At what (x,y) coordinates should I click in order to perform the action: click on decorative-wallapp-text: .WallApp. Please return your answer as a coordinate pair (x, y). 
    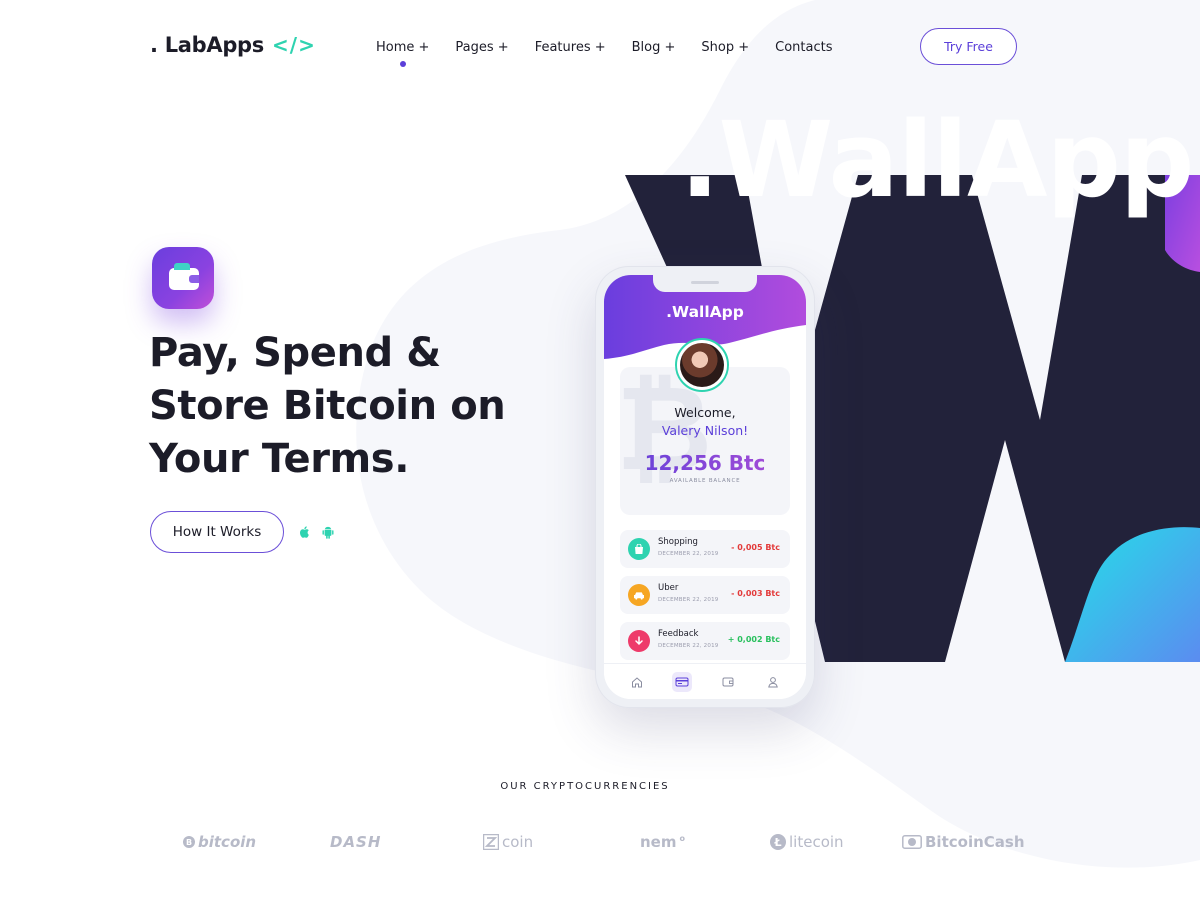
    Looking at the image, I should click on (937, 160).